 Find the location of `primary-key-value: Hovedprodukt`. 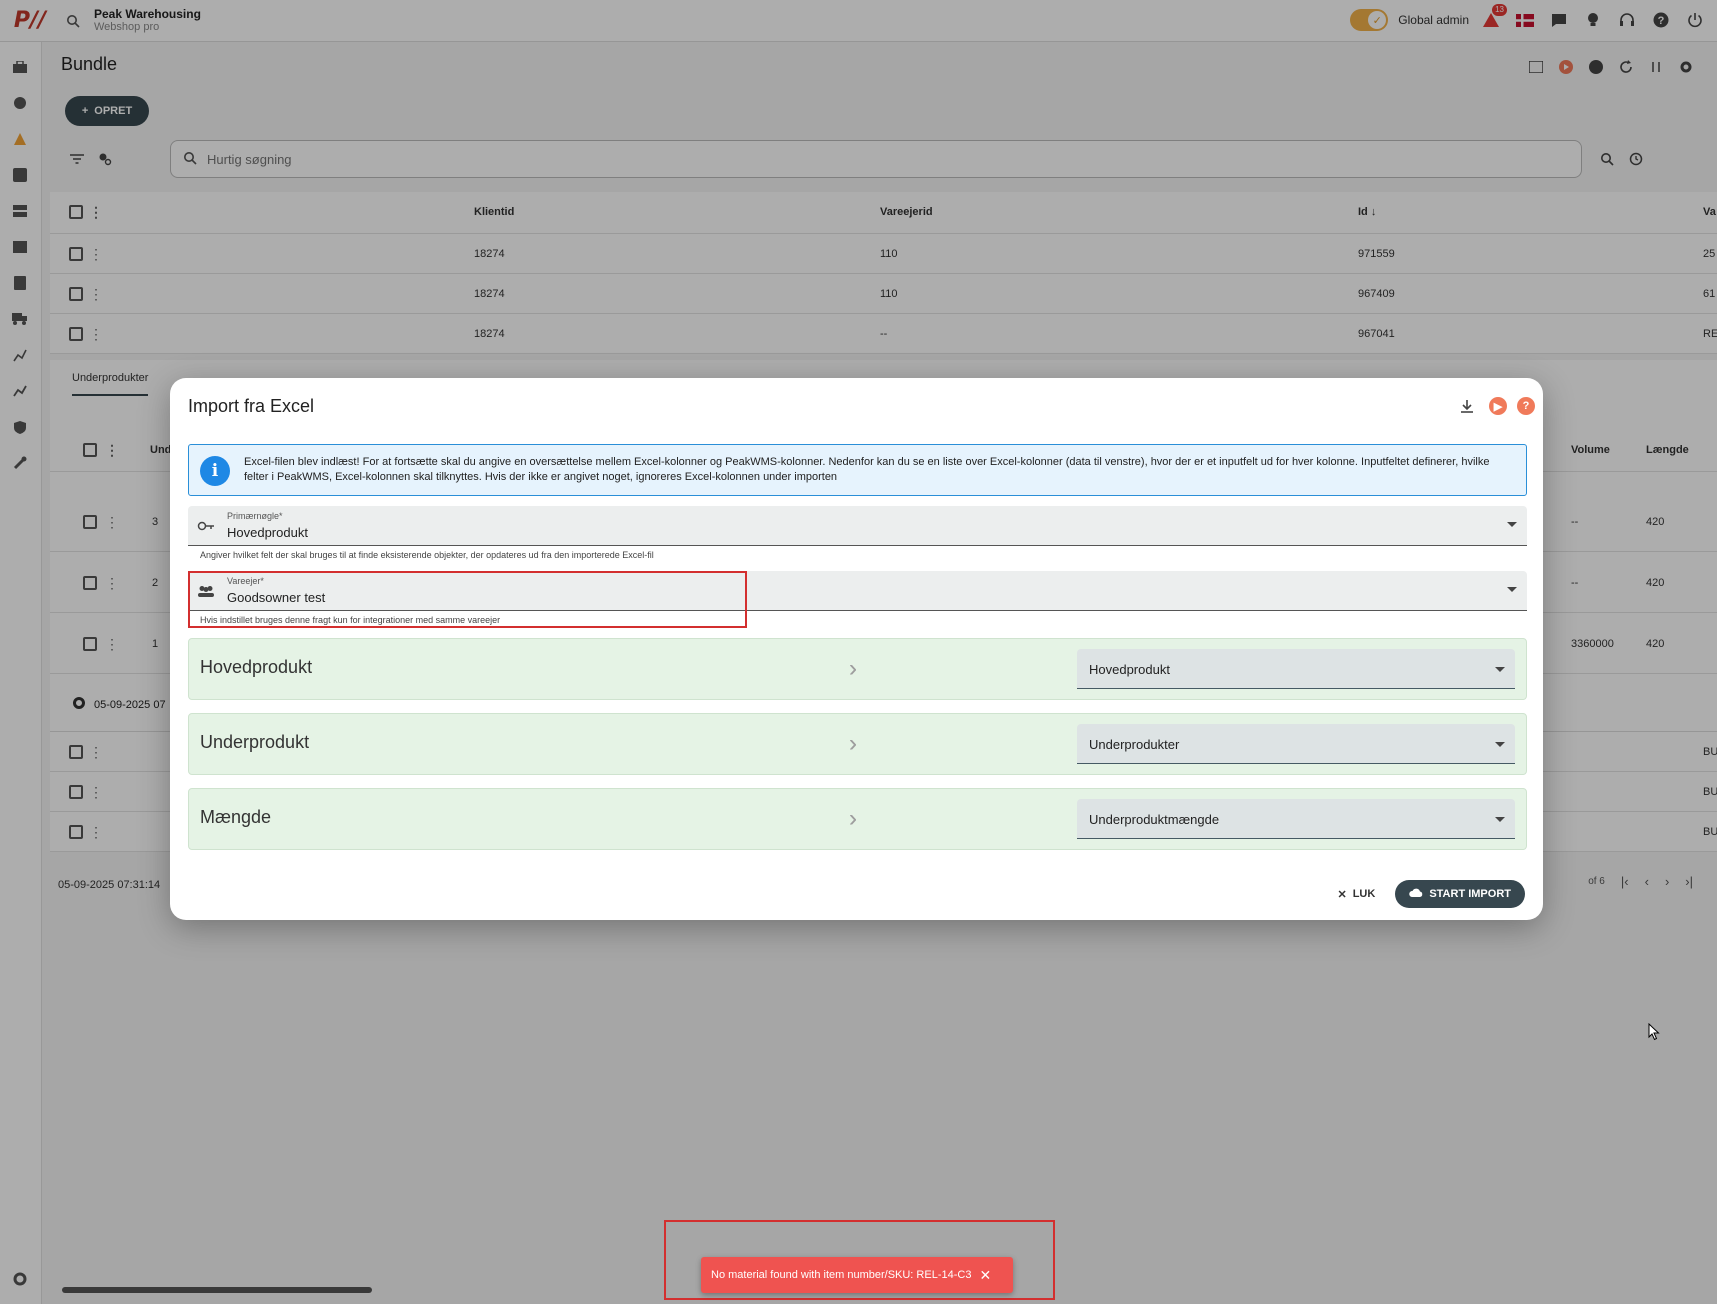

primary-key-value: Hovedprodukt is located at coordinates (267, 532).